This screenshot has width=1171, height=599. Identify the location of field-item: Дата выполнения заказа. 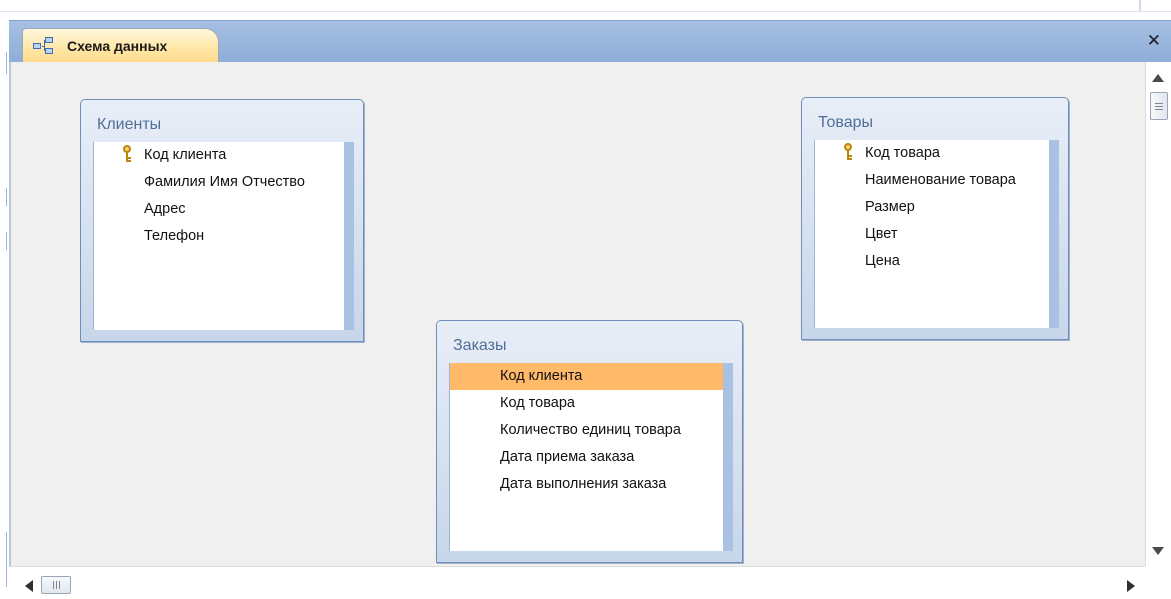
(586, 484).